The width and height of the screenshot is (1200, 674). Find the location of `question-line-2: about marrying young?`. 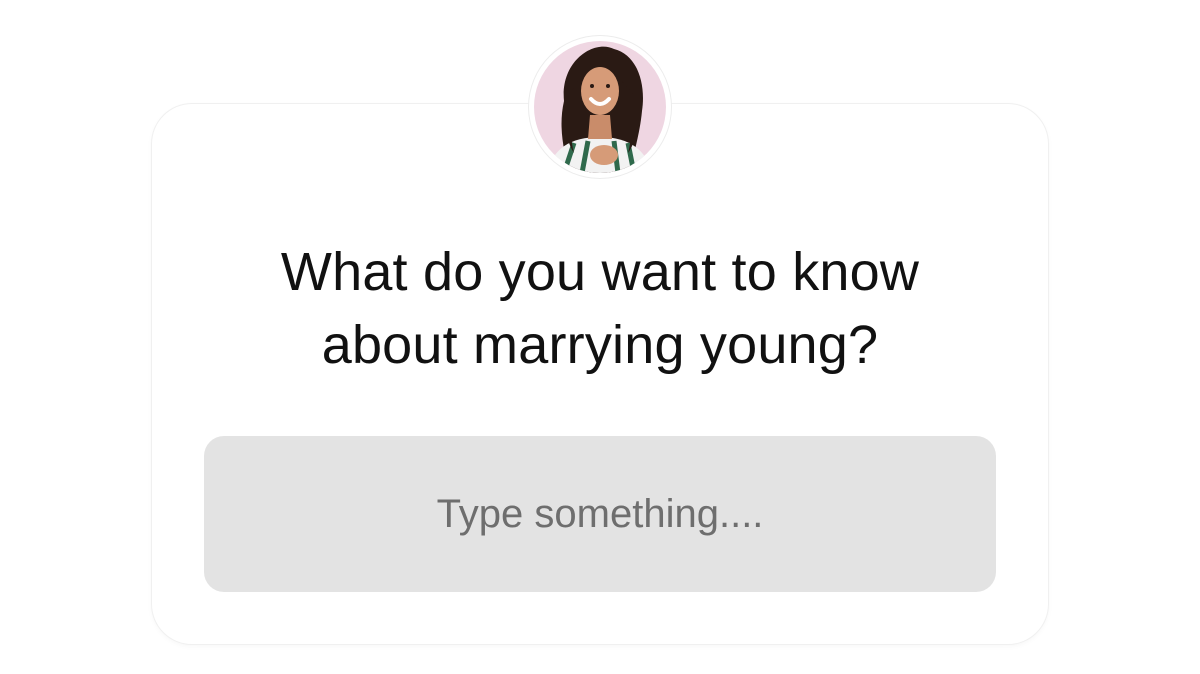

question-line-2: about marrying young? is located at coordinates (600, 345).